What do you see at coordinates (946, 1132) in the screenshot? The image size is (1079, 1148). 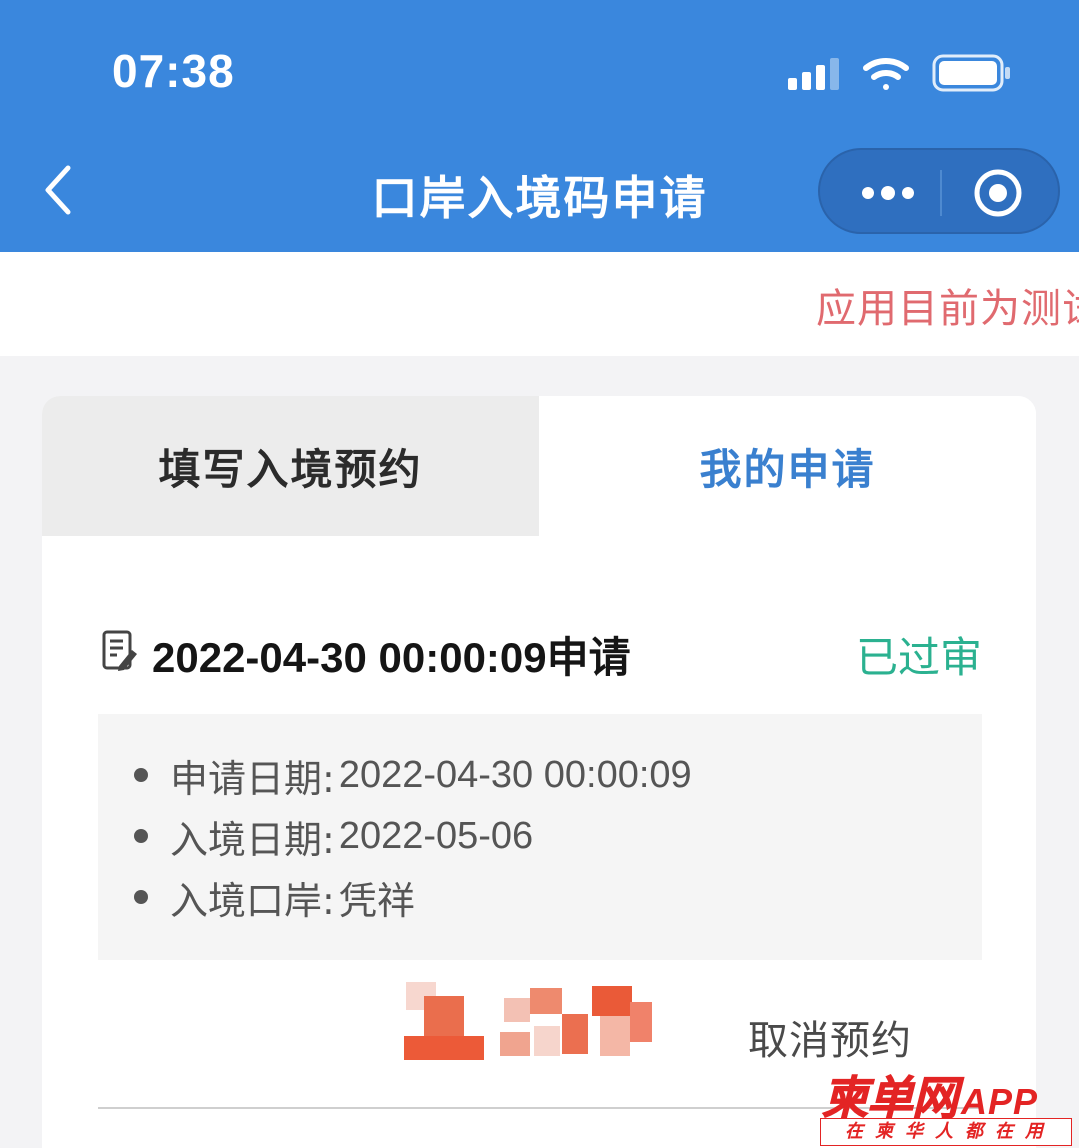 I see `watermark-slogan: 在柬华人都在用` at bounding box center [946, 1132].